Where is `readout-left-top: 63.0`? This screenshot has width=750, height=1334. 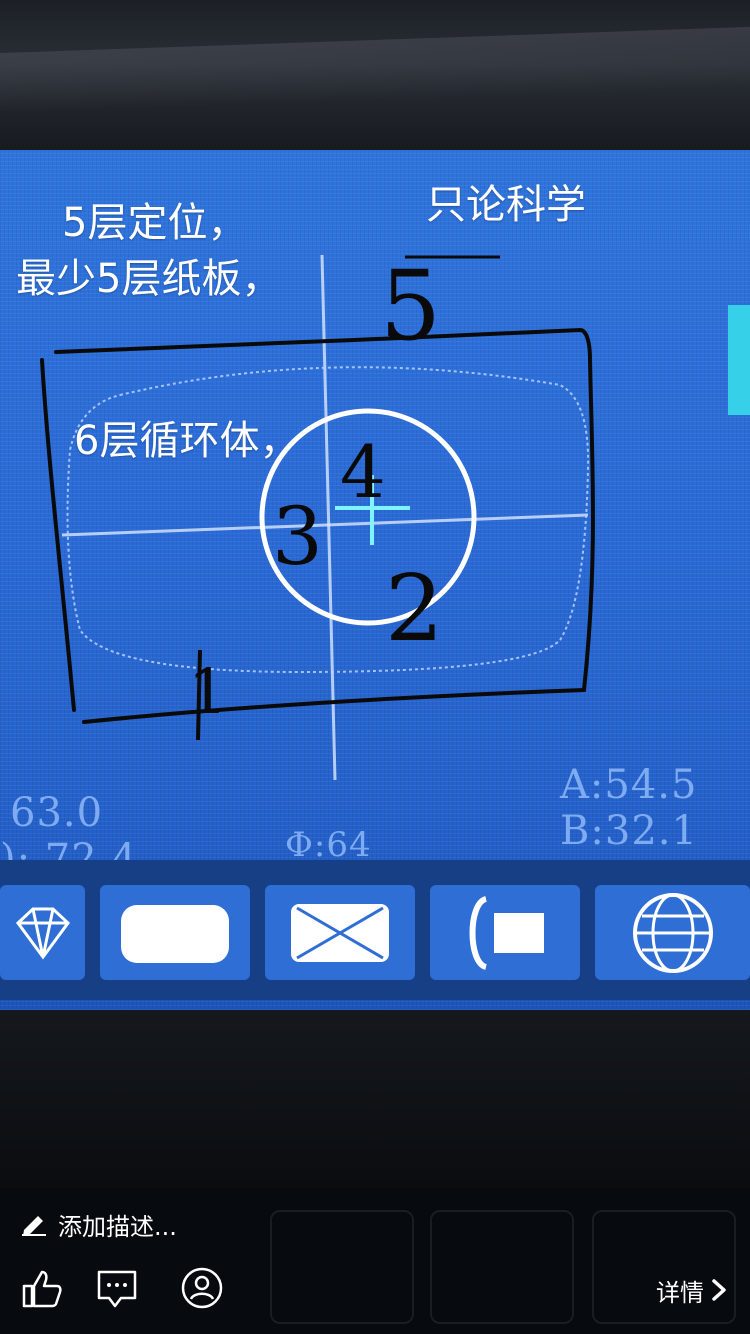 readout-left-top: 63.0 is located at coordinates (57, 813).